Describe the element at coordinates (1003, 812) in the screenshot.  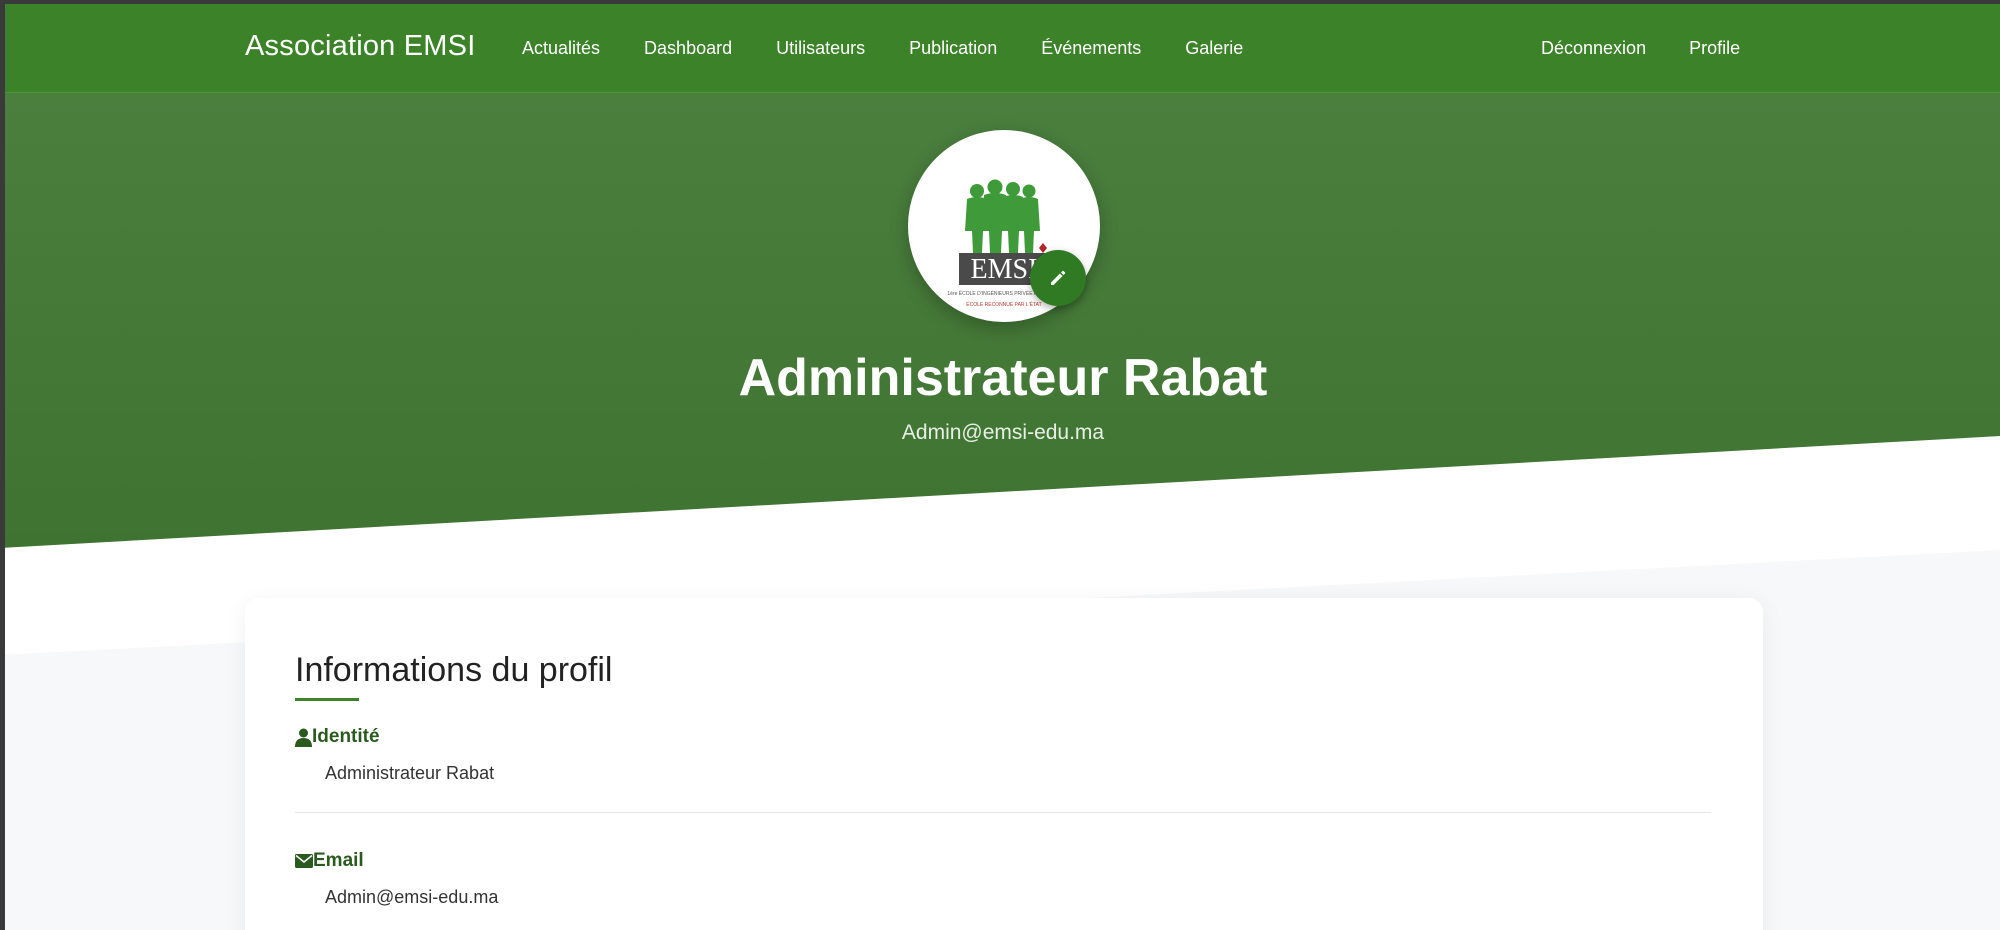
I see `field-divider` at that location.